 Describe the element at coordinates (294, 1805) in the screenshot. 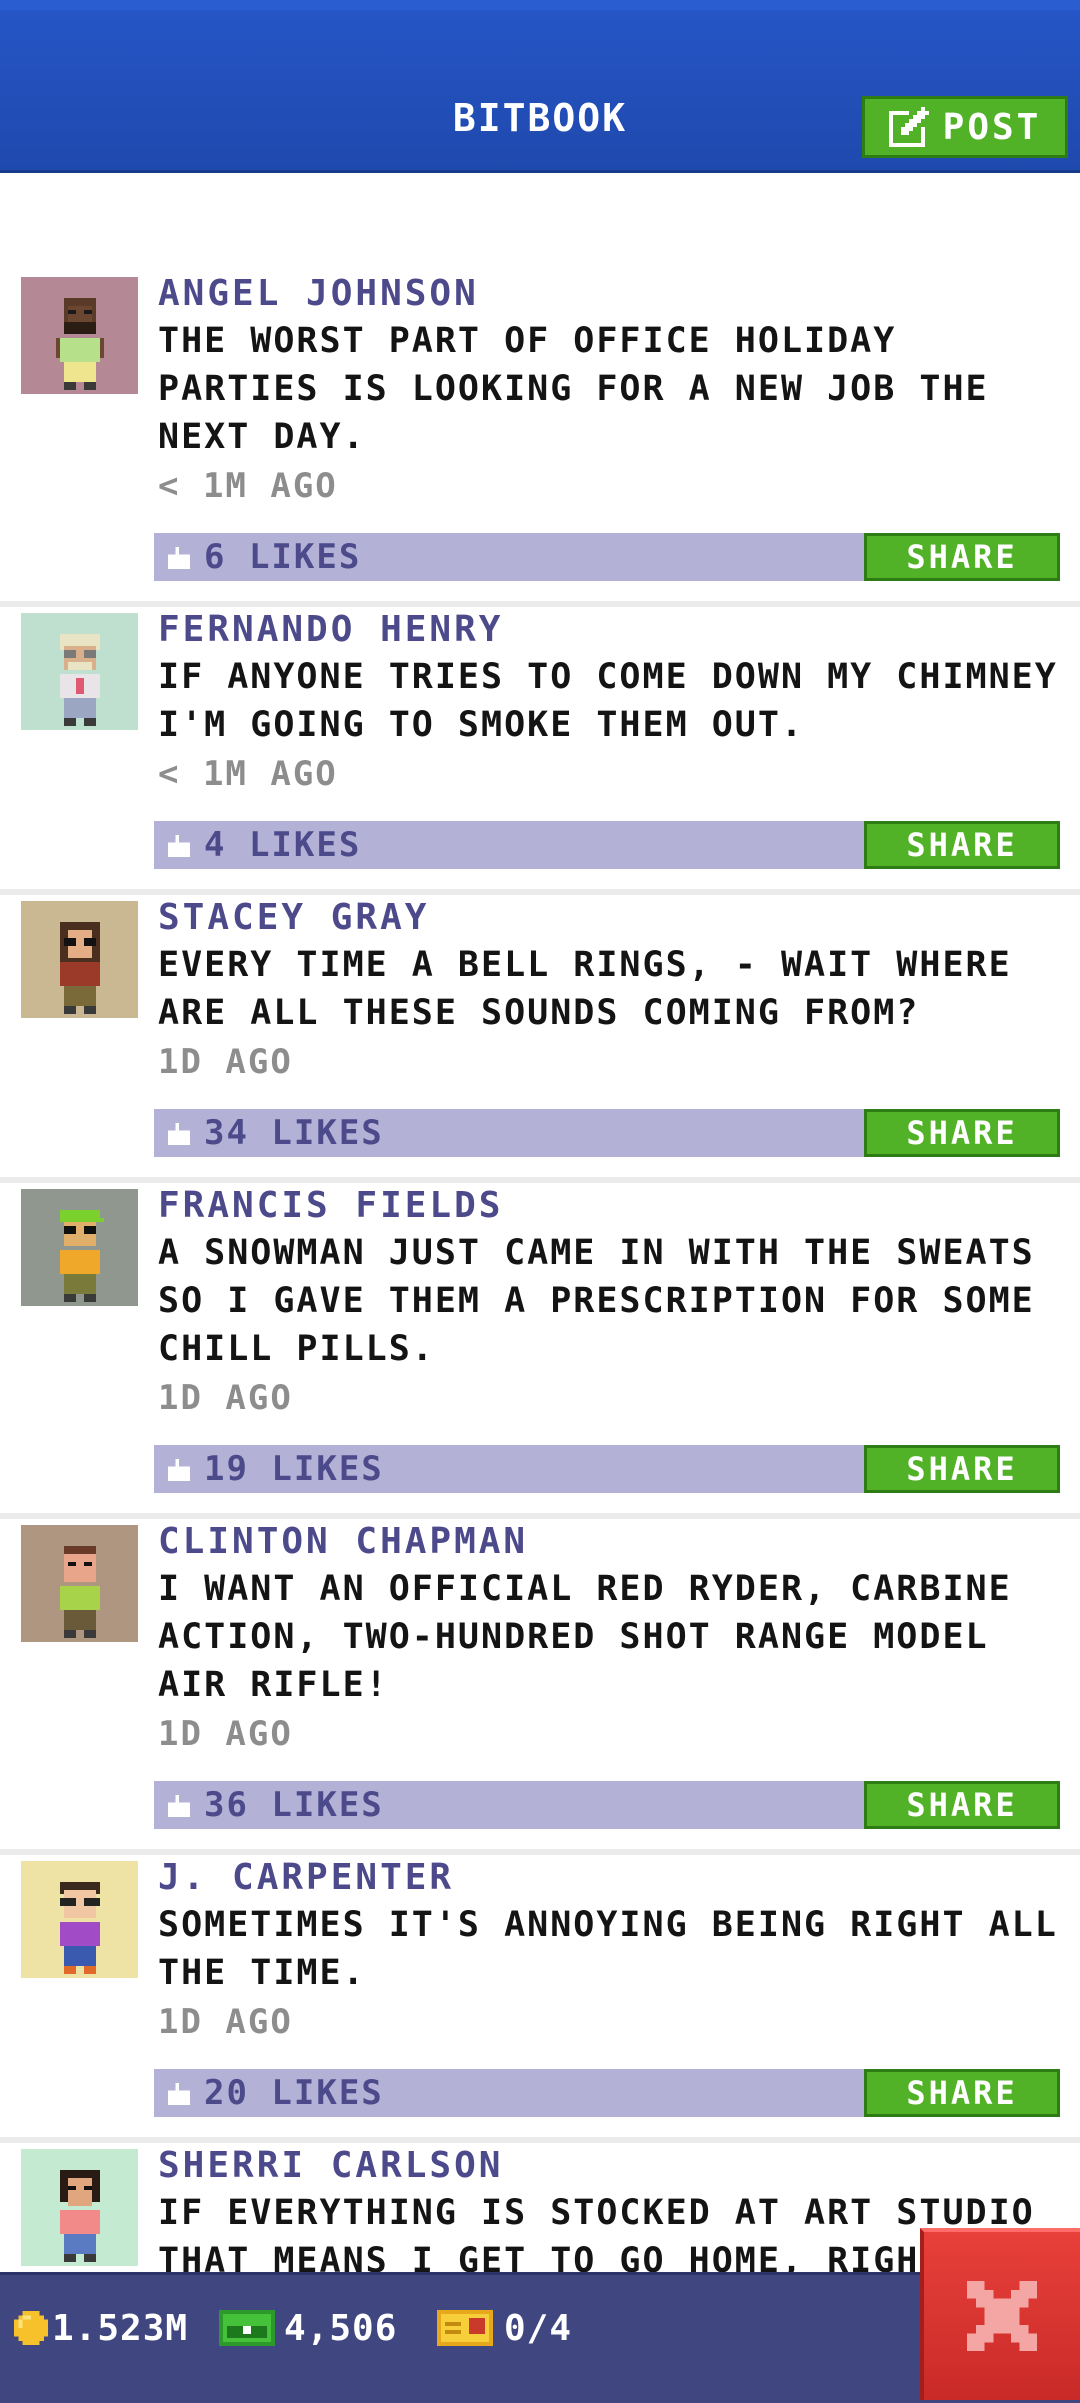

I see `likes-count: 36 LIKES` at that location.